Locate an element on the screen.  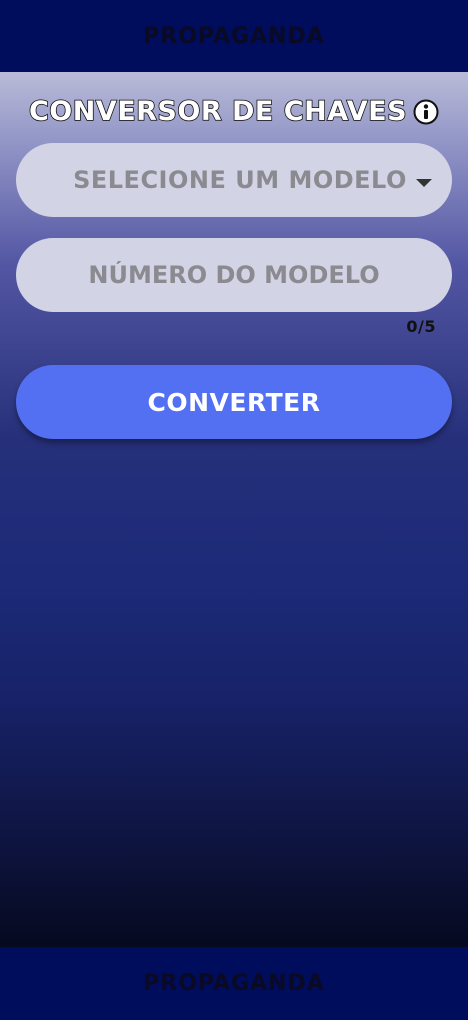
model-number-field is located at coordinates (234, 275).